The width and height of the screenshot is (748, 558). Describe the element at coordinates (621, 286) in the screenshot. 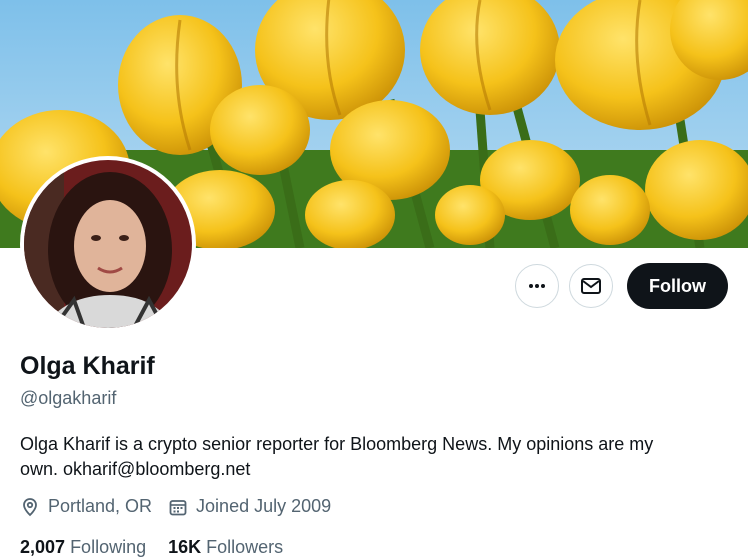

I see `profile-actions: Follow` at that location.